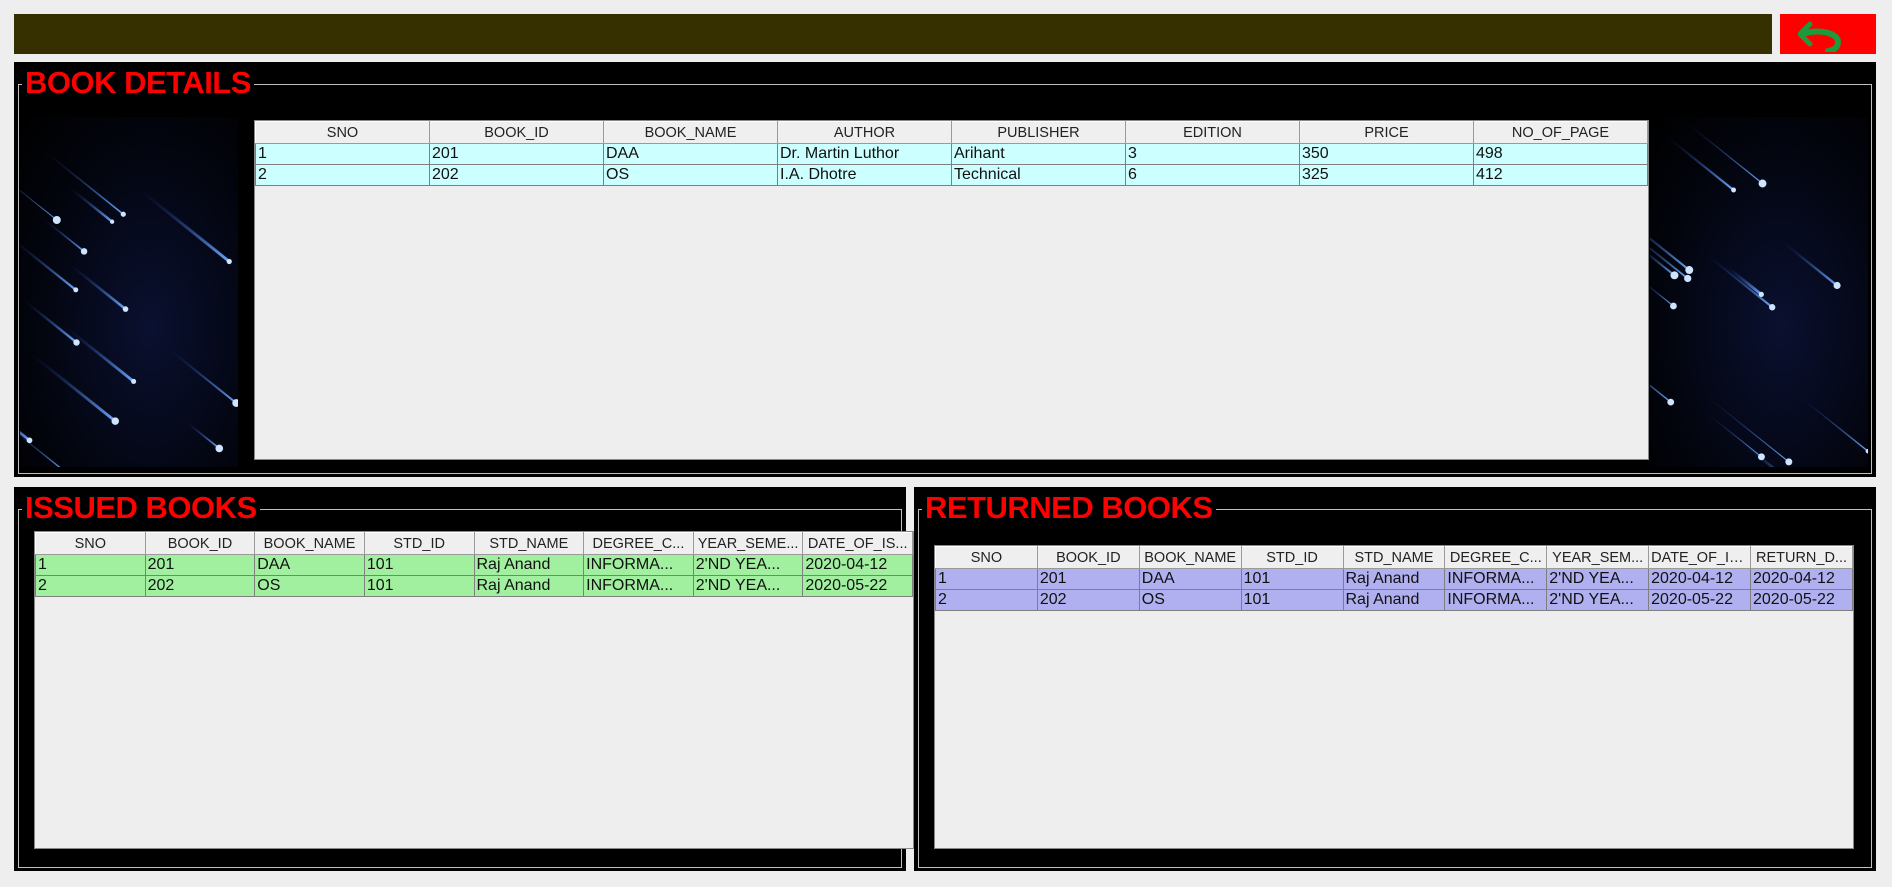  I want to click on table-cell: 325, so click(1386, 175).